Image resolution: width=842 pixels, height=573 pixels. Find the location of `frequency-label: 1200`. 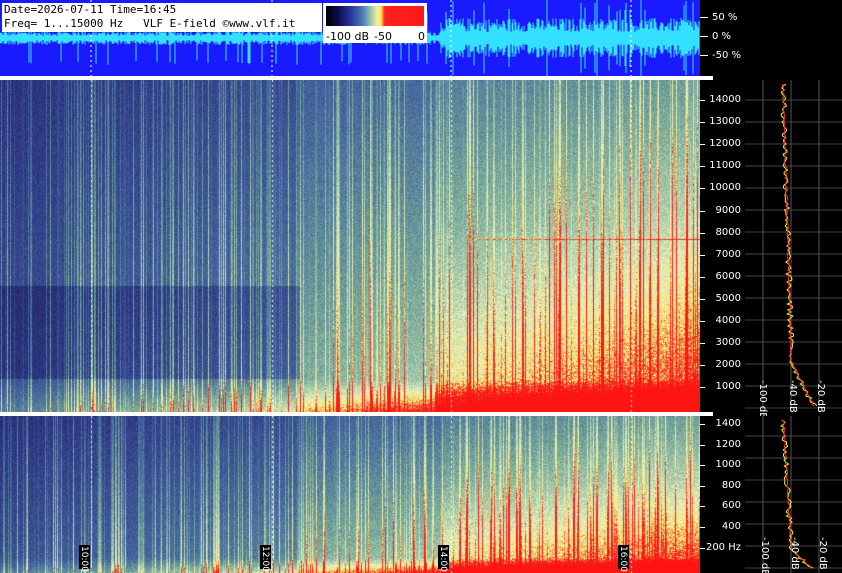

frequency-label: 1200 is located at coordinates (728, 444).